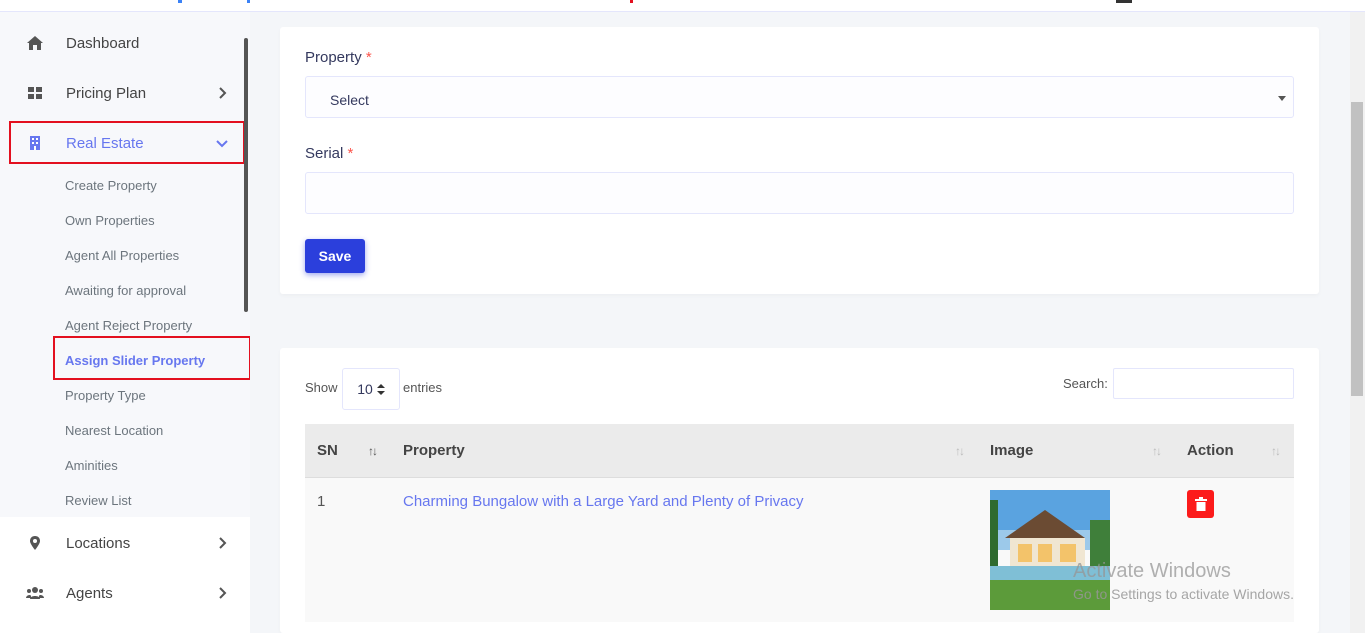  I want to click on sidebar-item-agents: Agents, so click(122, 593).